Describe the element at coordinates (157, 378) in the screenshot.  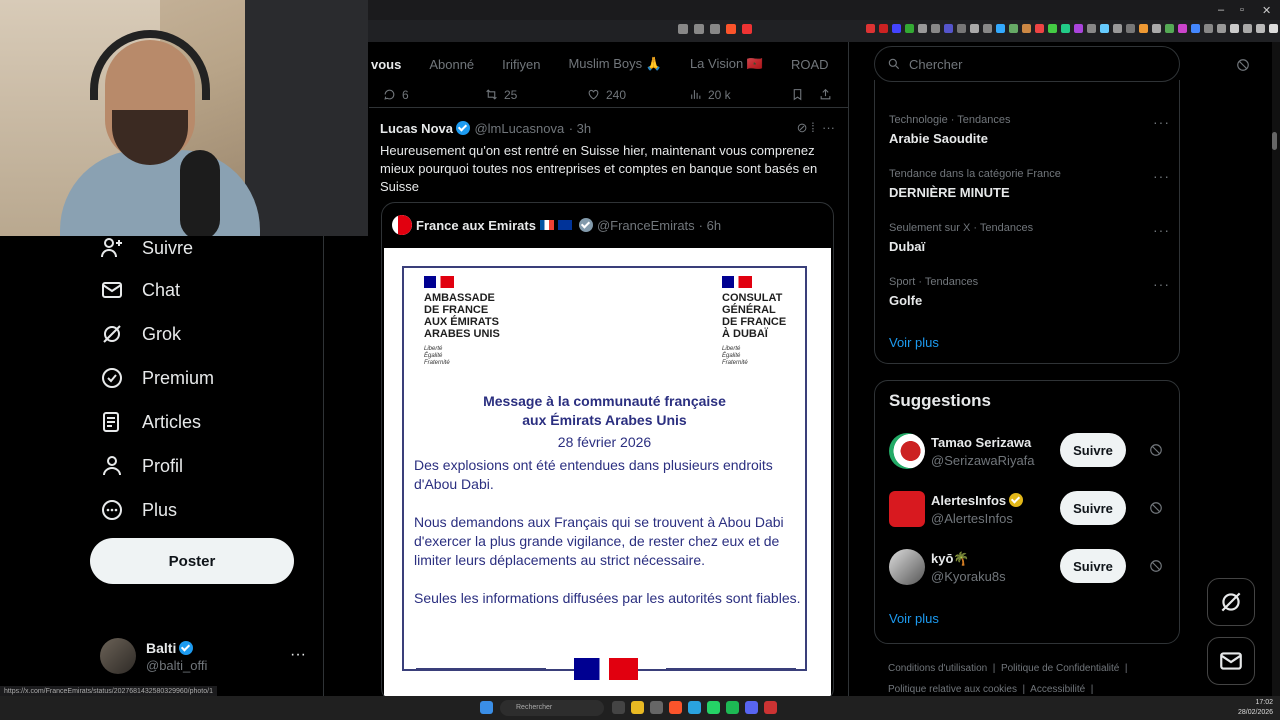
I see `nav-item-premium: Premium` at that location.